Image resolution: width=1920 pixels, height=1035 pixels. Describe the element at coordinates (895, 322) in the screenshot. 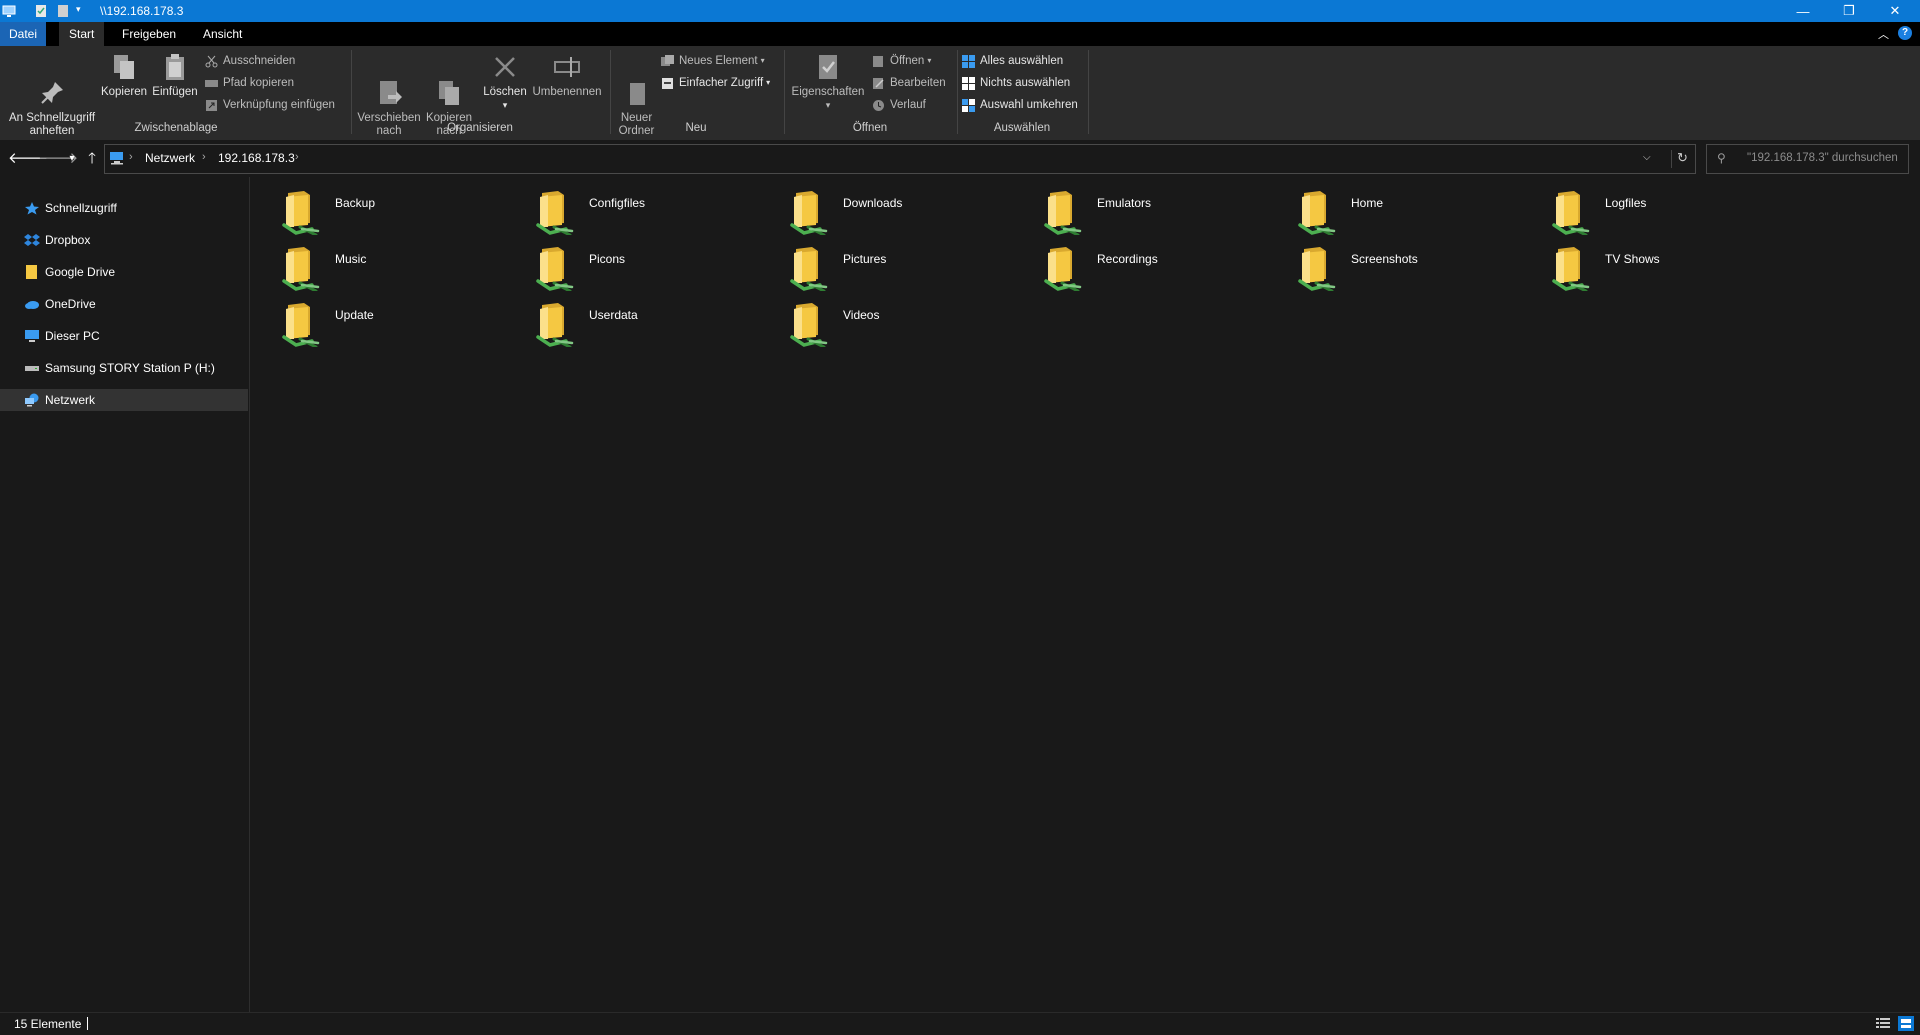

I see `folder-item: Videos` at that location.